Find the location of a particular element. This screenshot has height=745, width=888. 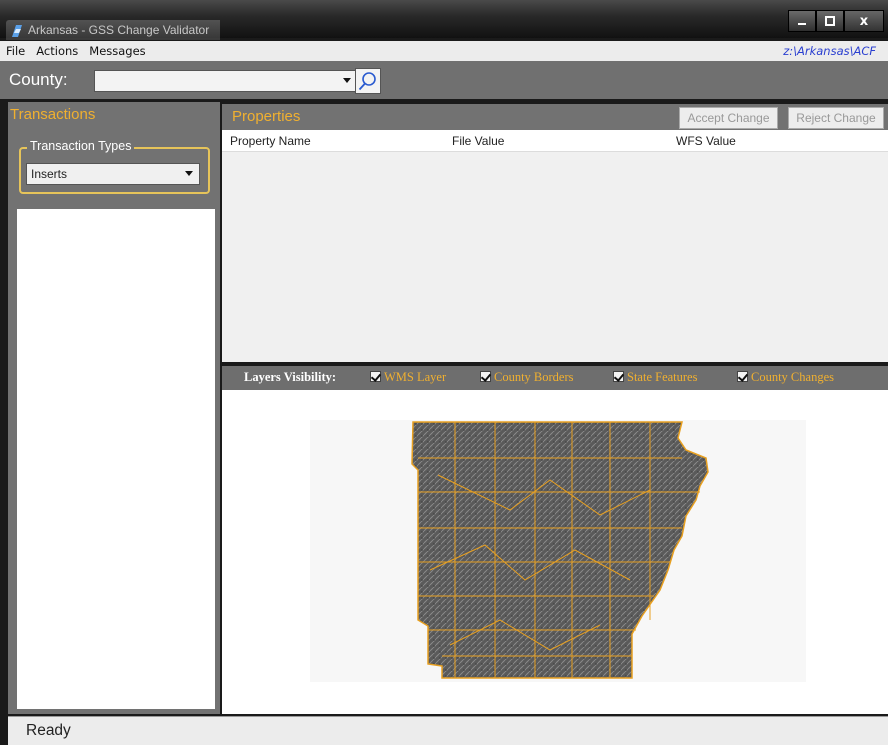

menu-file: File is located at coordinates (15, 51).